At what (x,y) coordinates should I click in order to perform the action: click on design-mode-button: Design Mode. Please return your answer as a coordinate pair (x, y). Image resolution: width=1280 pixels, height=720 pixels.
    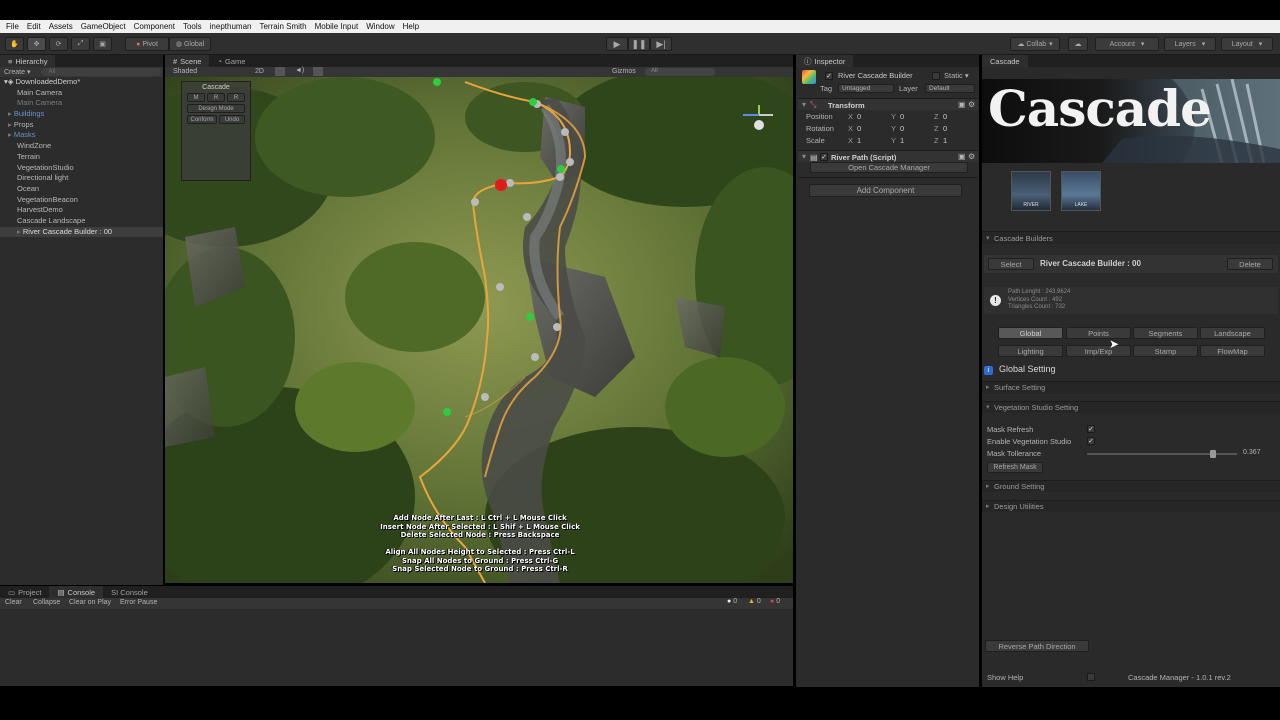
    Looking at the image, I should click on (216, 108).